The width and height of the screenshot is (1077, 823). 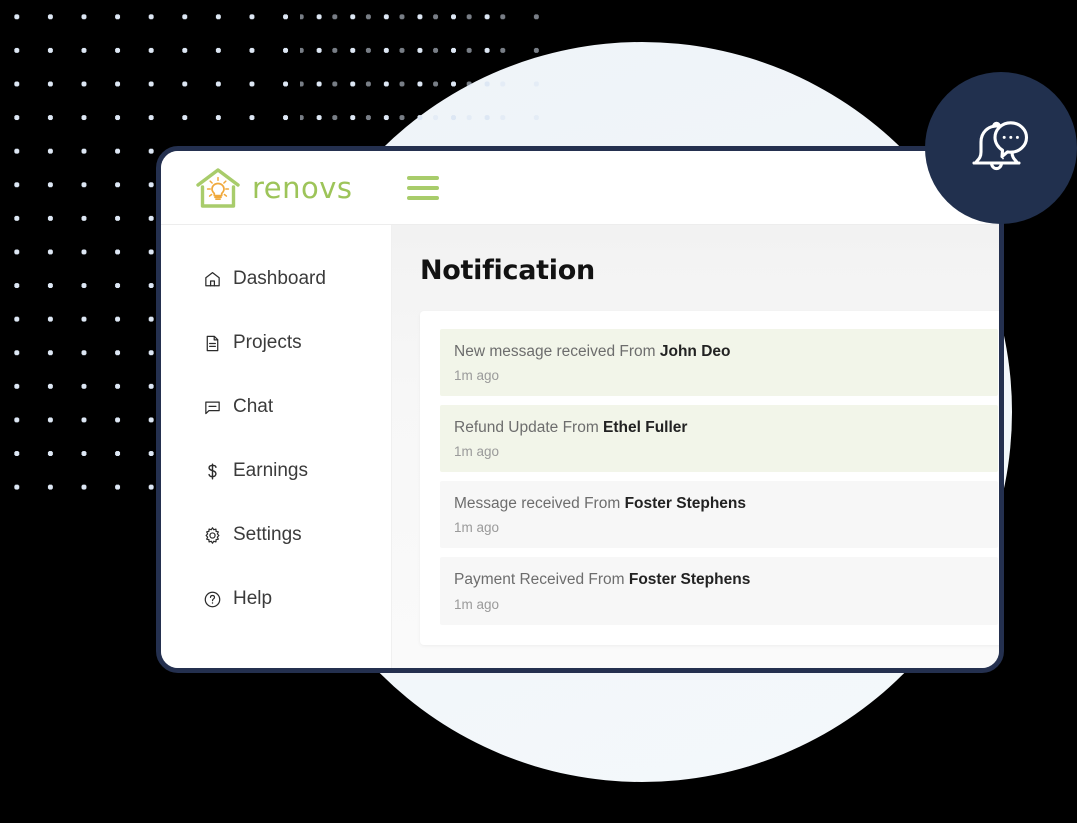 I want to click on sidebar-item-label: Settings, so click(x=267, y=534).